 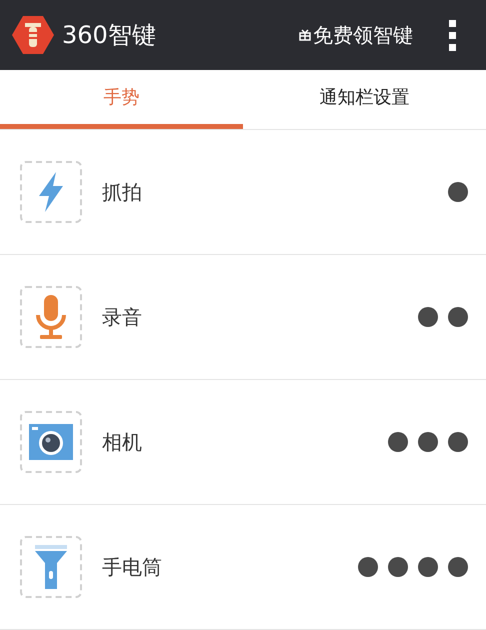 I want to click on lightning-icon, so click(x=51, y=192).